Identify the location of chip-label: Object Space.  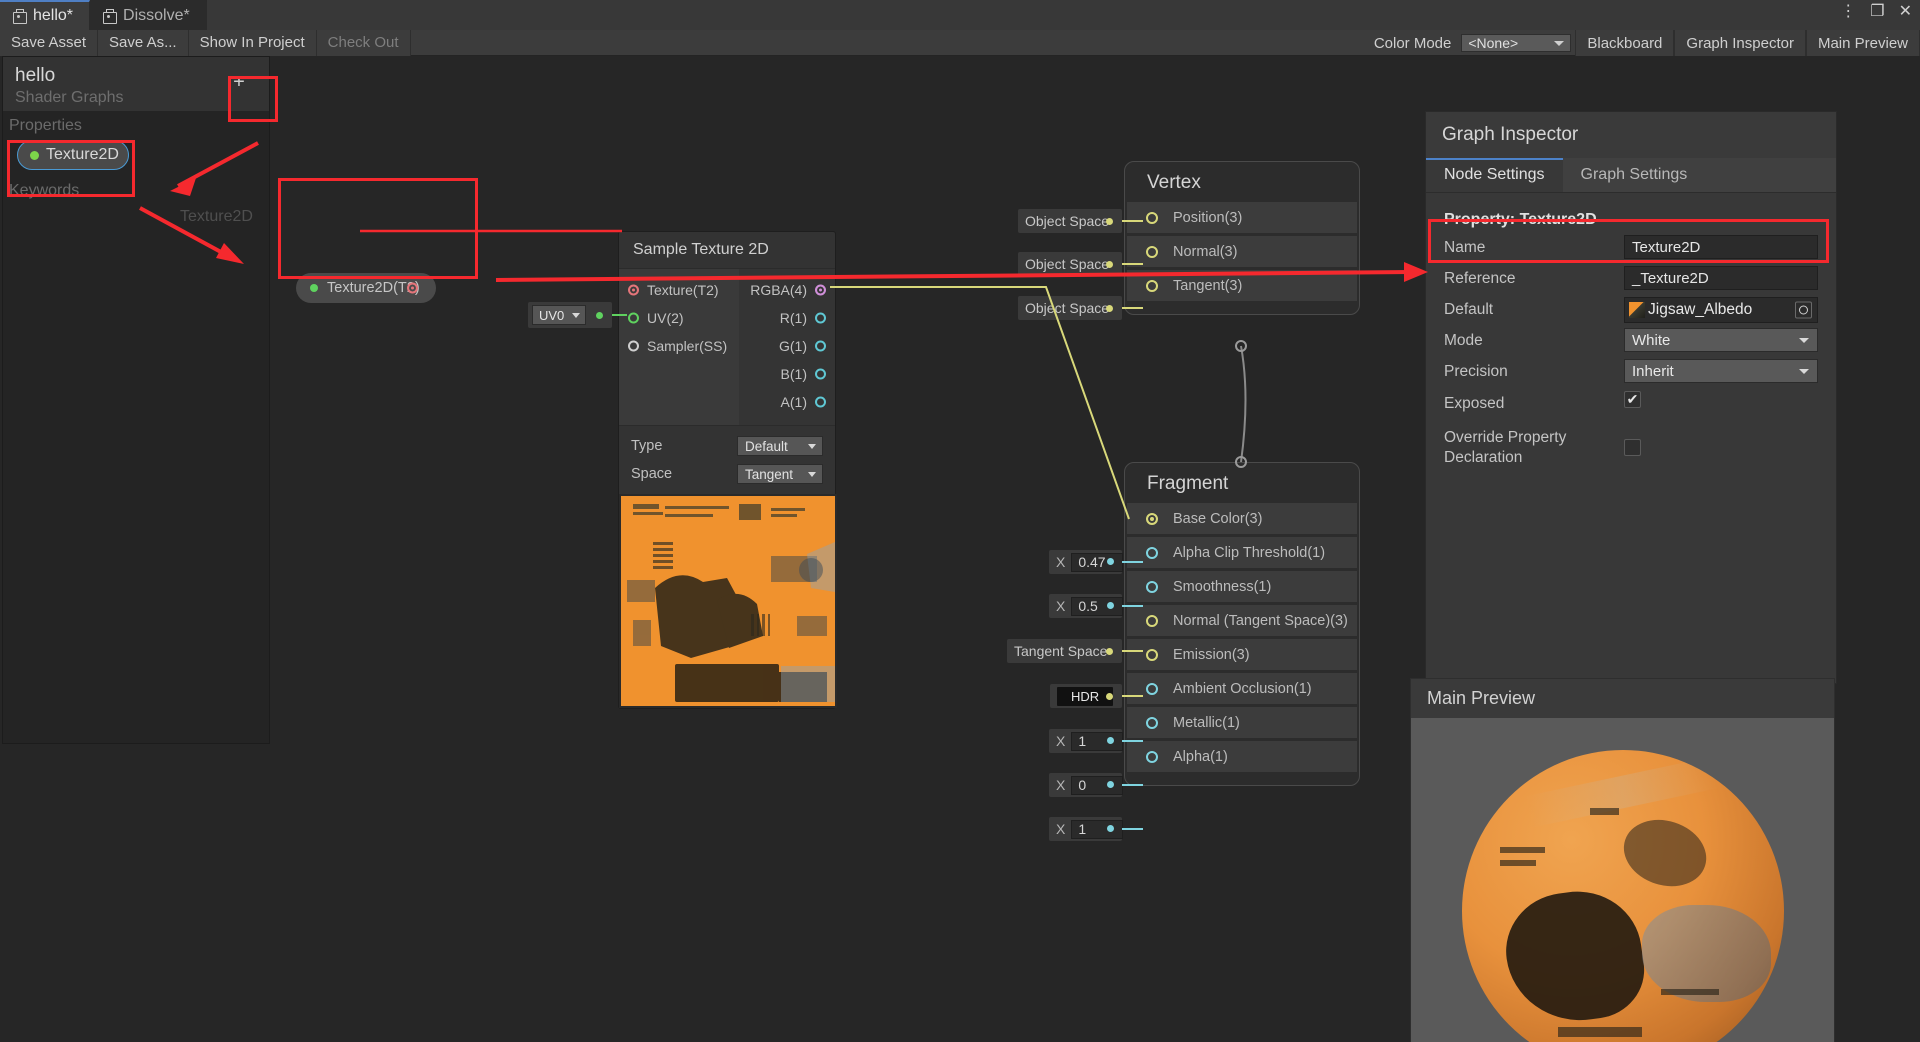
(1067, 308).